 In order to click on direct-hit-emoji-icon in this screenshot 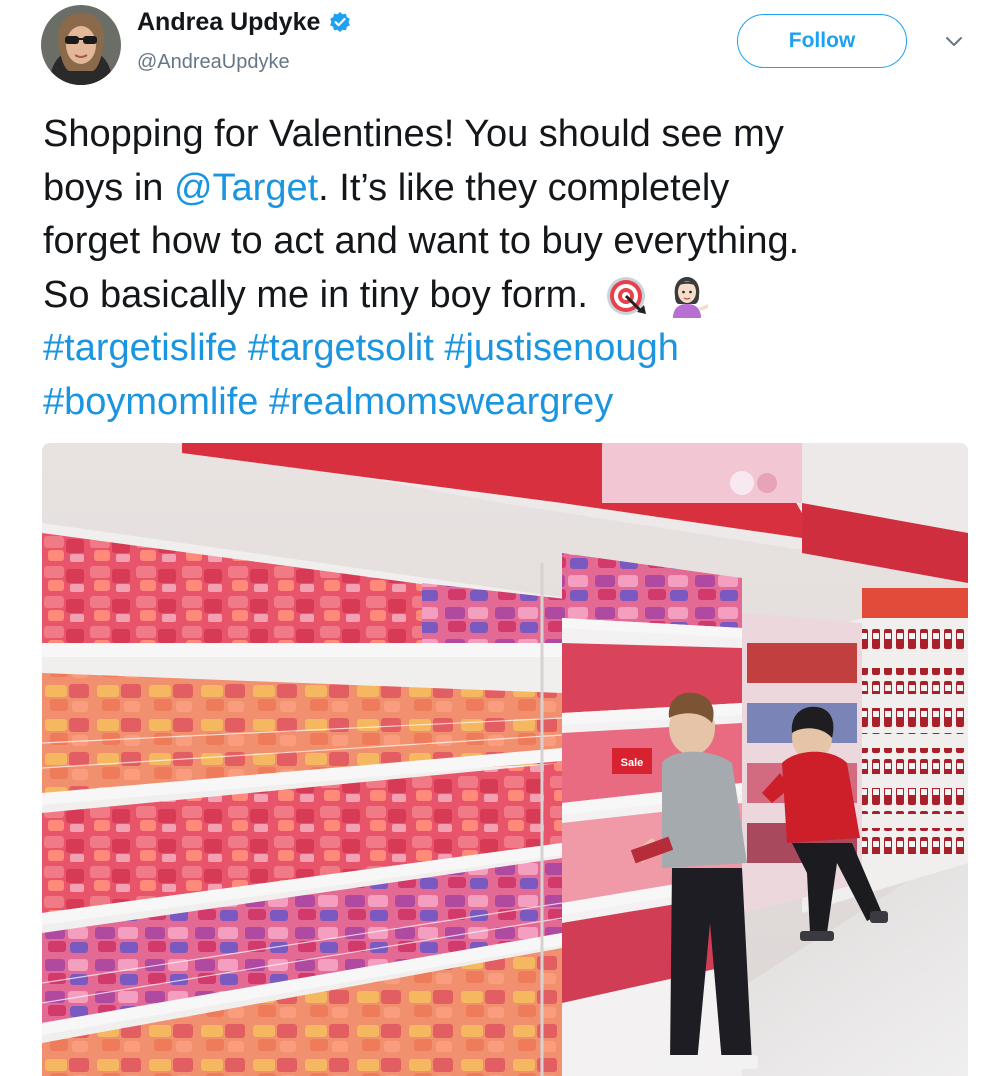, I will do `click(627, 296)`.